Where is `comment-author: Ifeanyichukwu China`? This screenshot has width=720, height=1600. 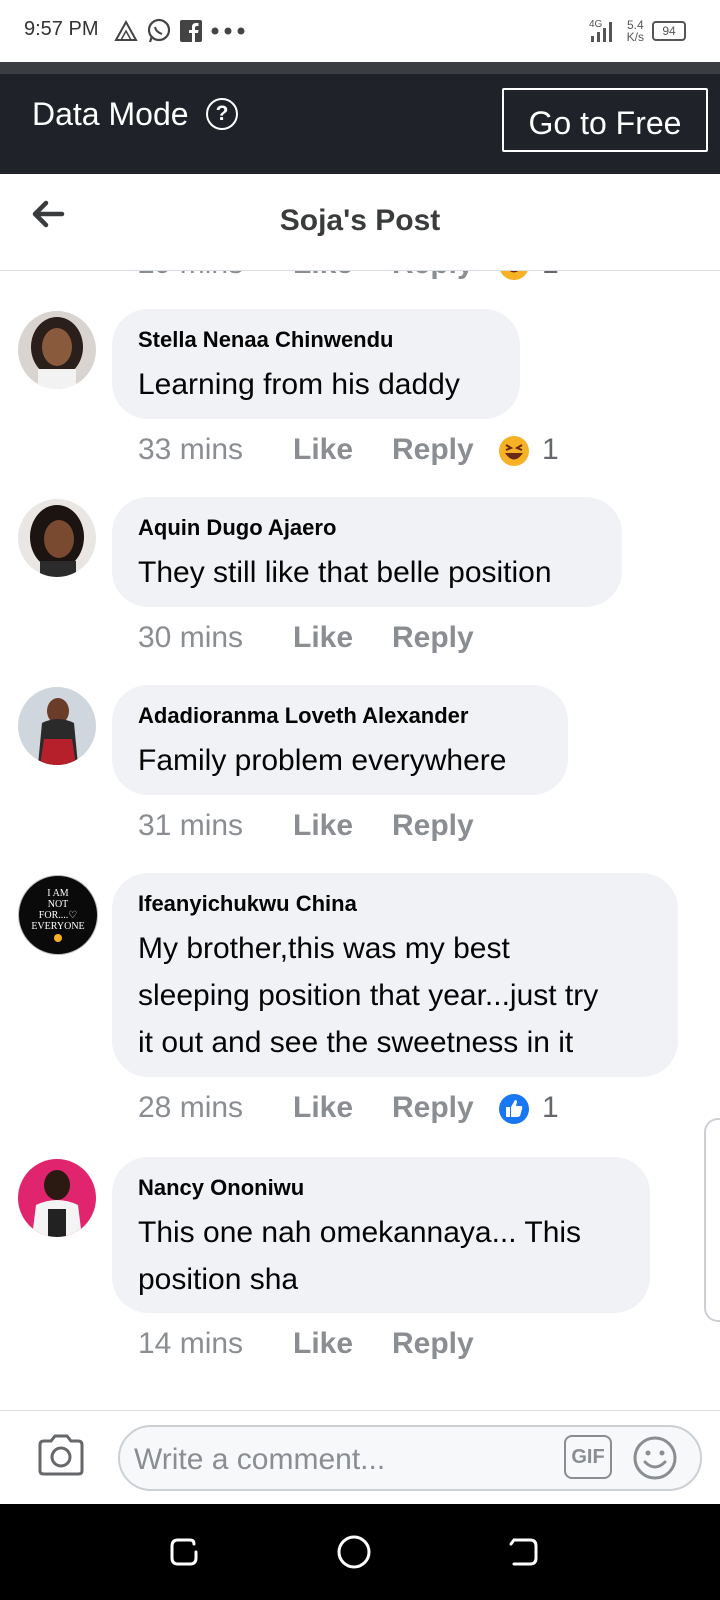 comment-author: Ifeanyichukwu China is located at coordinates (395, 904).